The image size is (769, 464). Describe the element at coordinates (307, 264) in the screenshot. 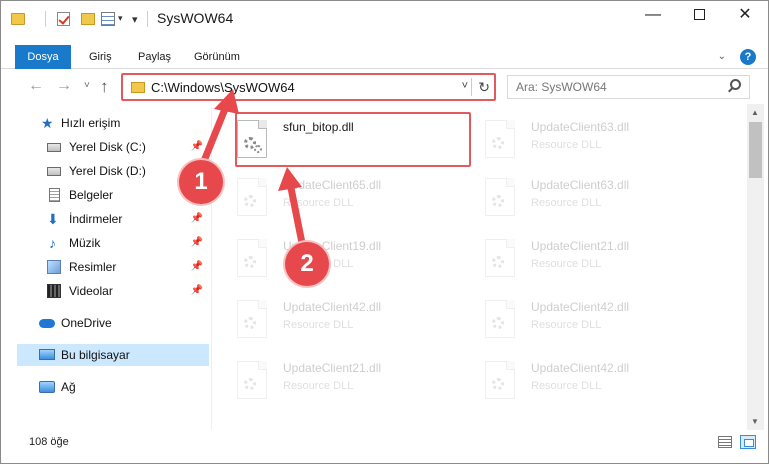

I see `step-2-badge: 2` at that location.